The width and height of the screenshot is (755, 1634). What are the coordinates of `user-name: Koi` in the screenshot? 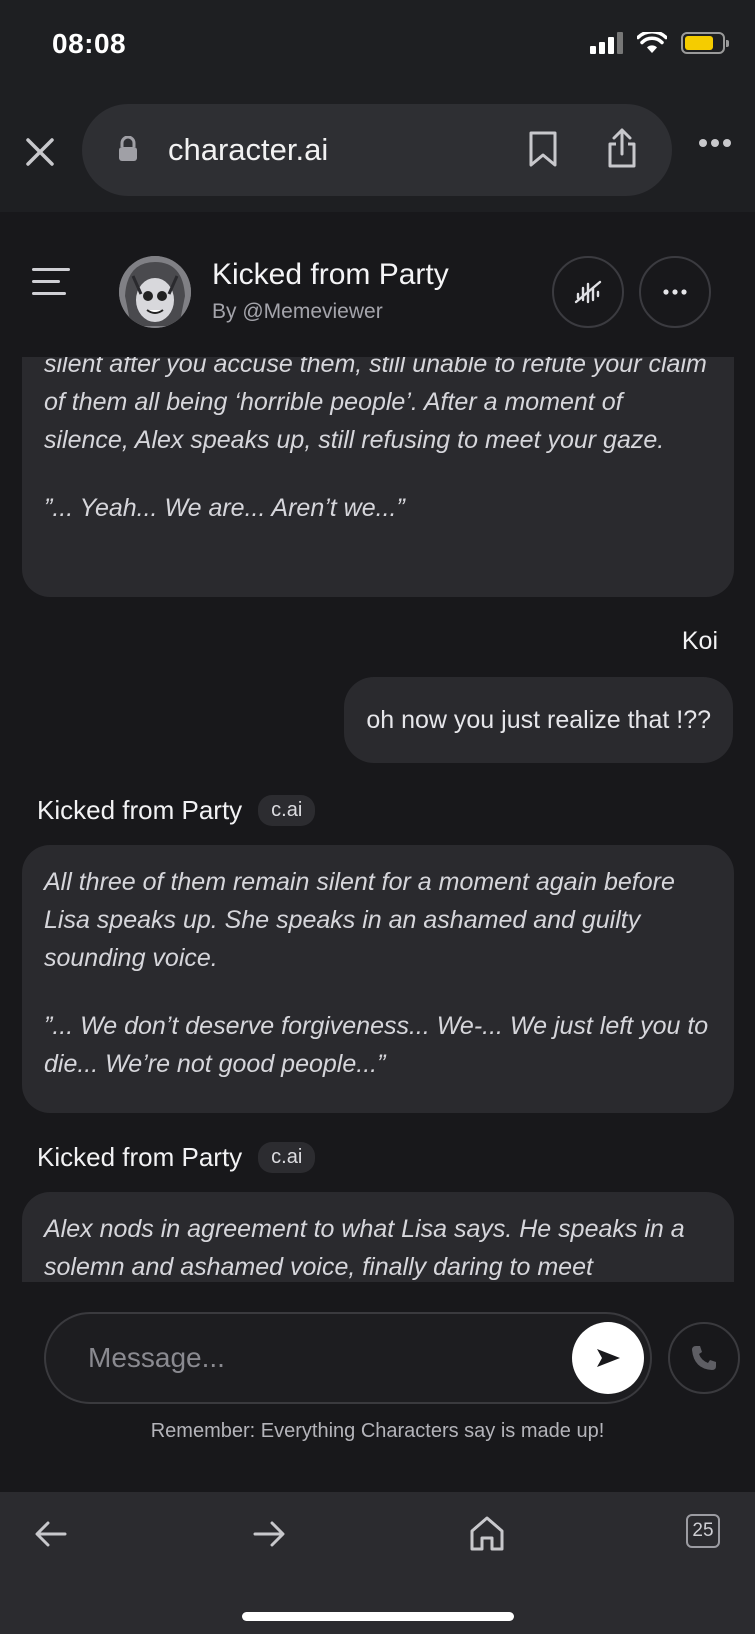 It's located at (699, 641).